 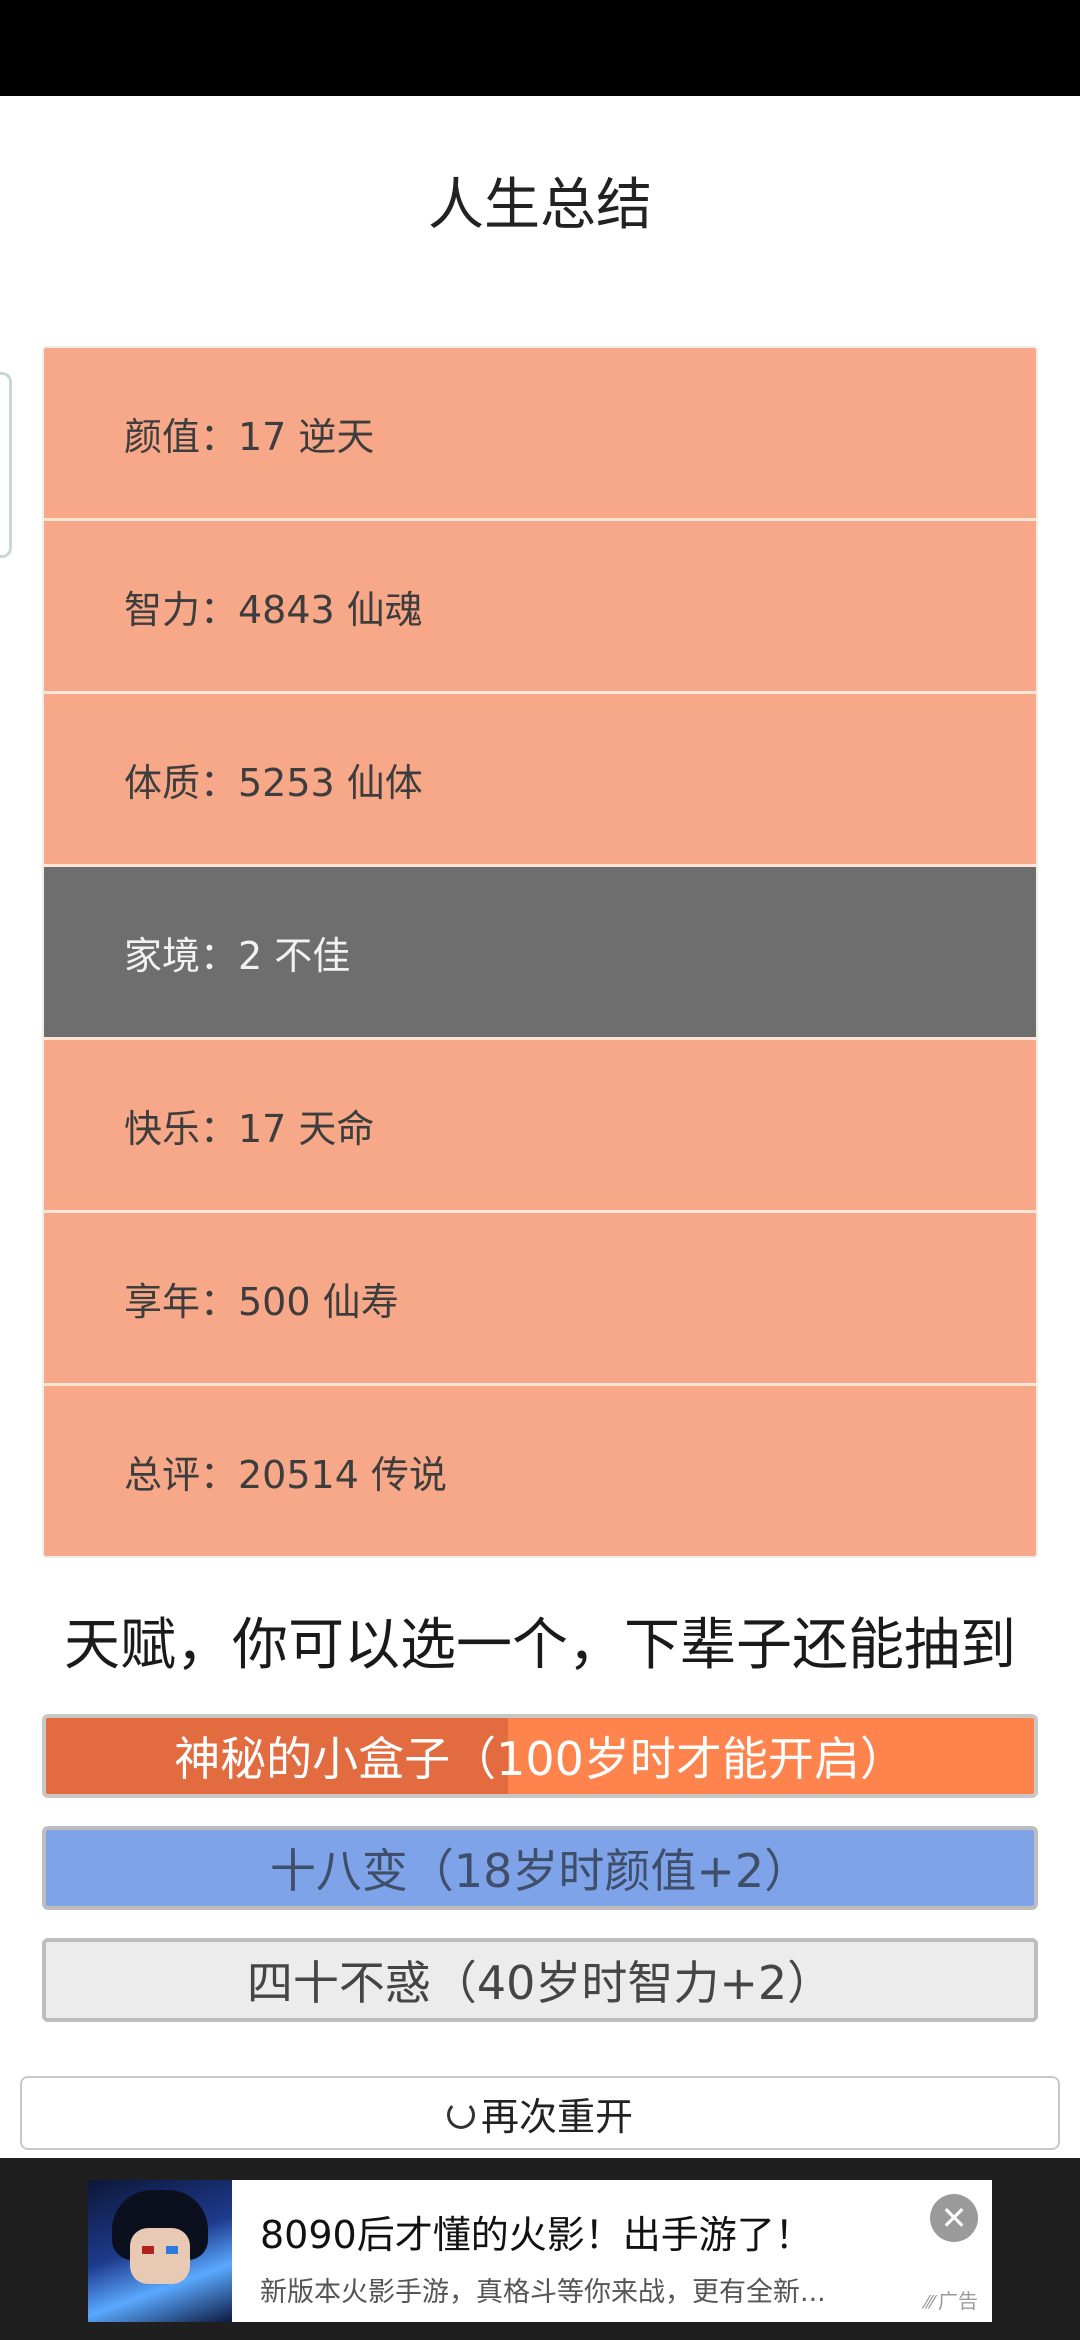 I want to click on talent-option-eighteen-changes: 十八变（18岁时颜值+2）, so click(x=540, y=1868).